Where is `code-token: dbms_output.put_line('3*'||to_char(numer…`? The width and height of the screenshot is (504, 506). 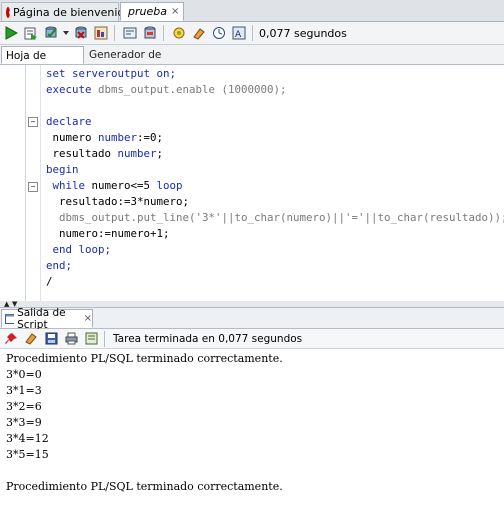 code-token: dbms_output.put_line('3*'||to_char(numer… is located at coordinates (275, 217).